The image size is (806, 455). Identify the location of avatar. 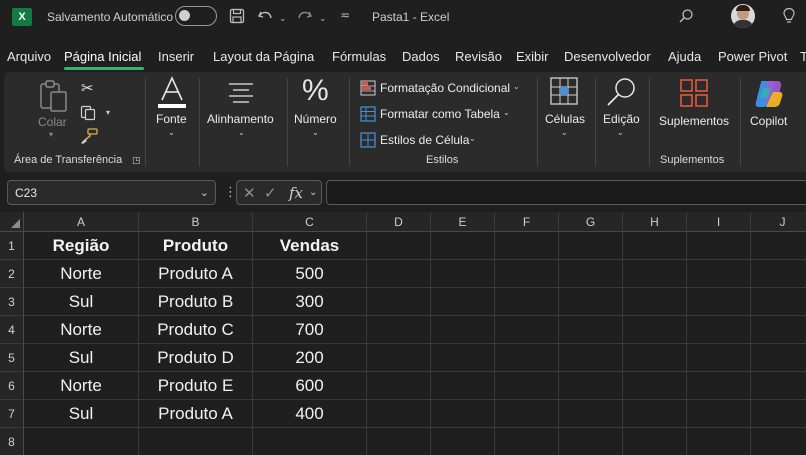
(743, 16).